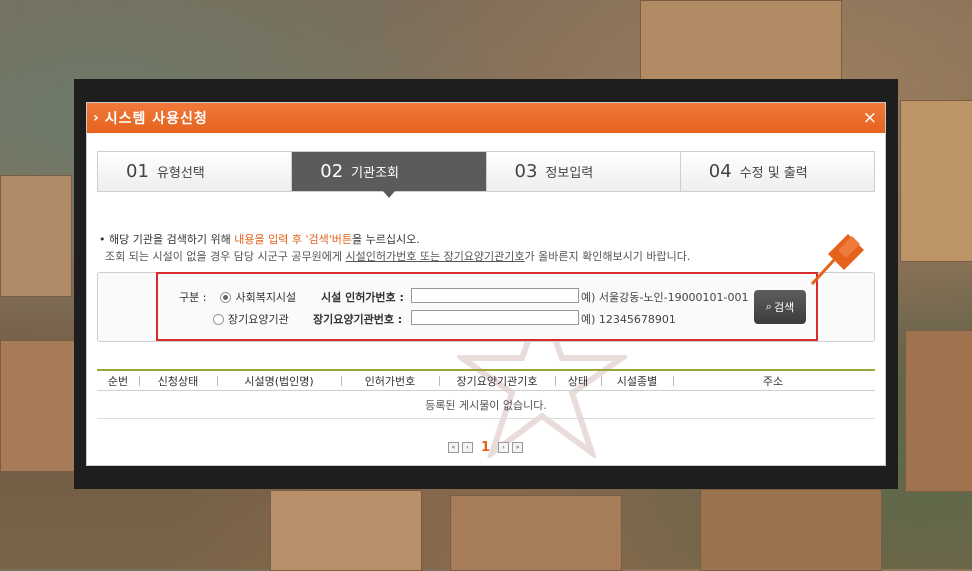 The image size is (972, 571). Describe the element at coordinates (495, 295) in the screenshot. I see `facility-license-input` at that location.